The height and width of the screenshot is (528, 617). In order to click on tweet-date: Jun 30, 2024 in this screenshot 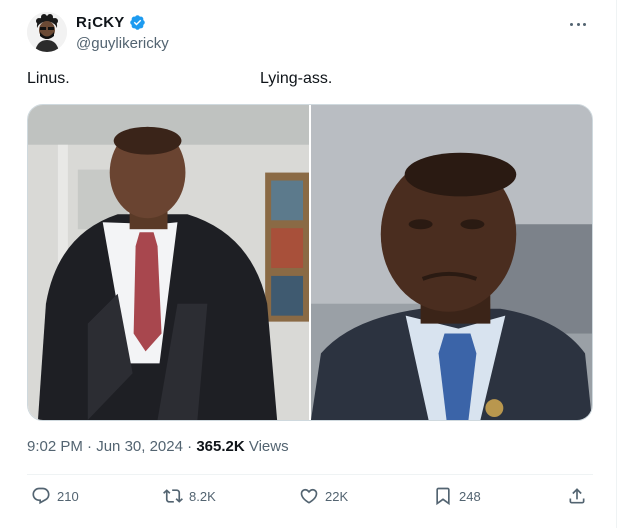, I will do `click(139, 446)`.